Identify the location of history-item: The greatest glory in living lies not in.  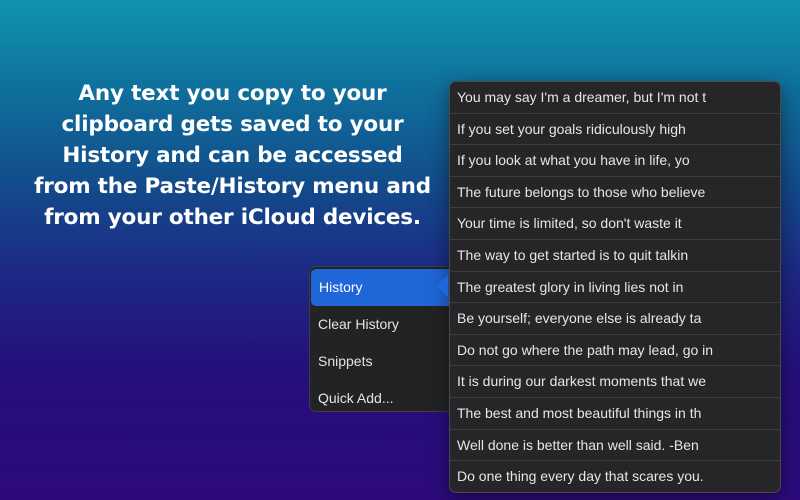
(615, 287).